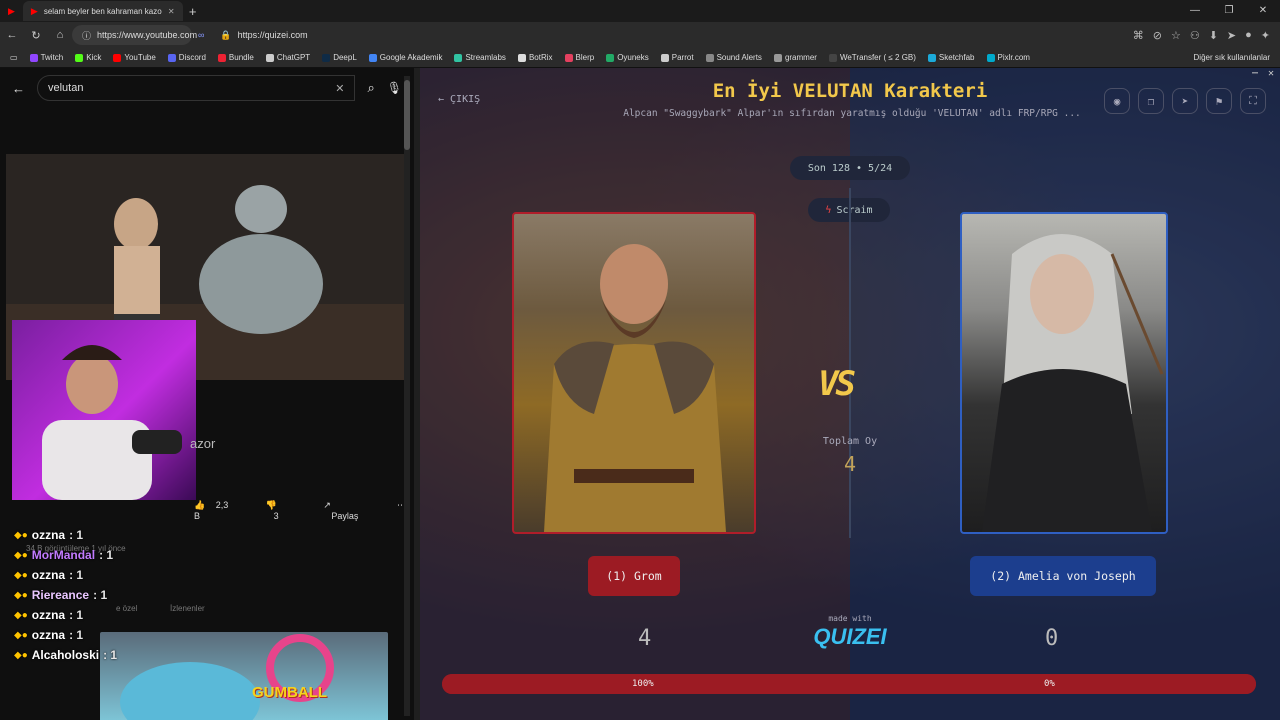 The width and height of the screenshot is (1280, 720). I want to click on bookmark-item: Bundle, so click(235, 57).